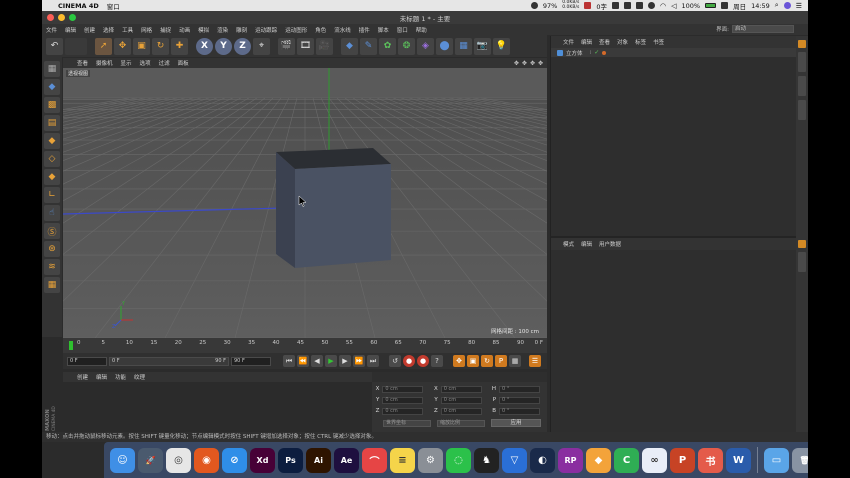  What do you see at coordinates (104, 63) in the screenshot?
I see `viewport-menu-item: 摄像机` at bounding box center [104, 63].